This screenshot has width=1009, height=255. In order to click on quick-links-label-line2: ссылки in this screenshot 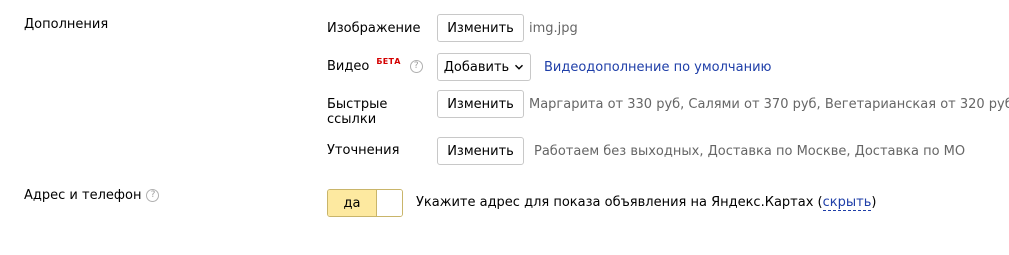, I will do `click(352, 119)`.